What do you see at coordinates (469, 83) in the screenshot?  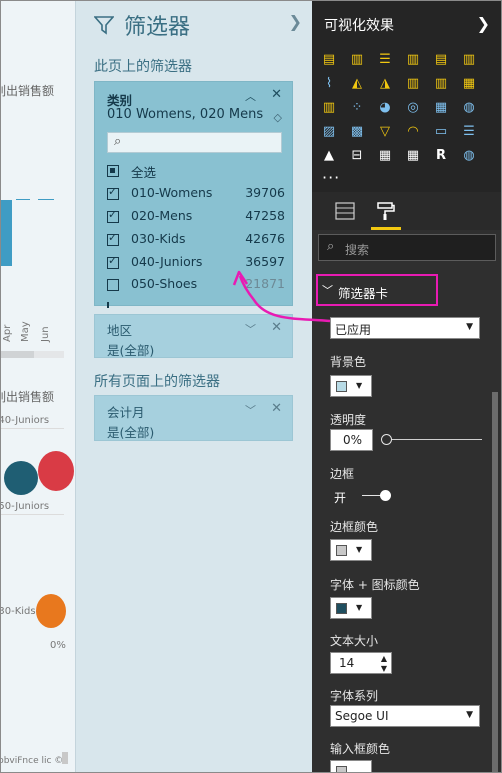 I see `ribbon-chart-icon: ▦` at bounding box center [469, 83].